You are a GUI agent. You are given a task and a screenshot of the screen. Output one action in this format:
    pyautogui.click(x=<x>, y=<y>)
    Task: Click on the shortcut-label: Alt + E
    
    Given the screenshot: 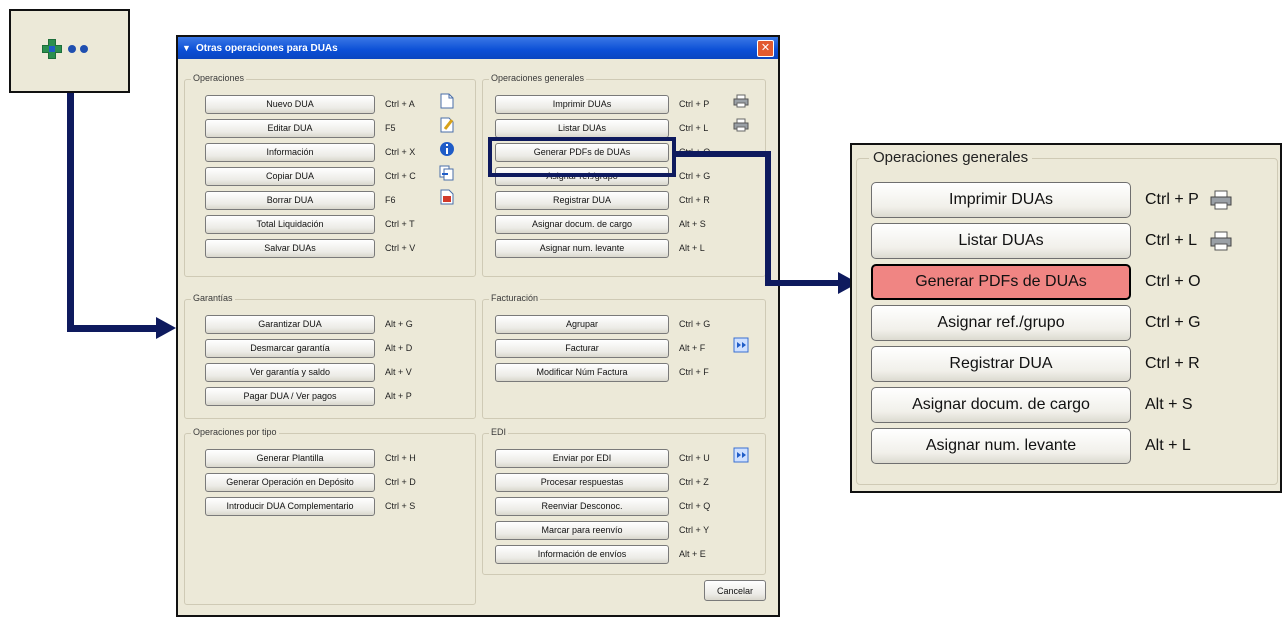 What is the action you would take?
    pyautogui.click(x=692, y=554)
    